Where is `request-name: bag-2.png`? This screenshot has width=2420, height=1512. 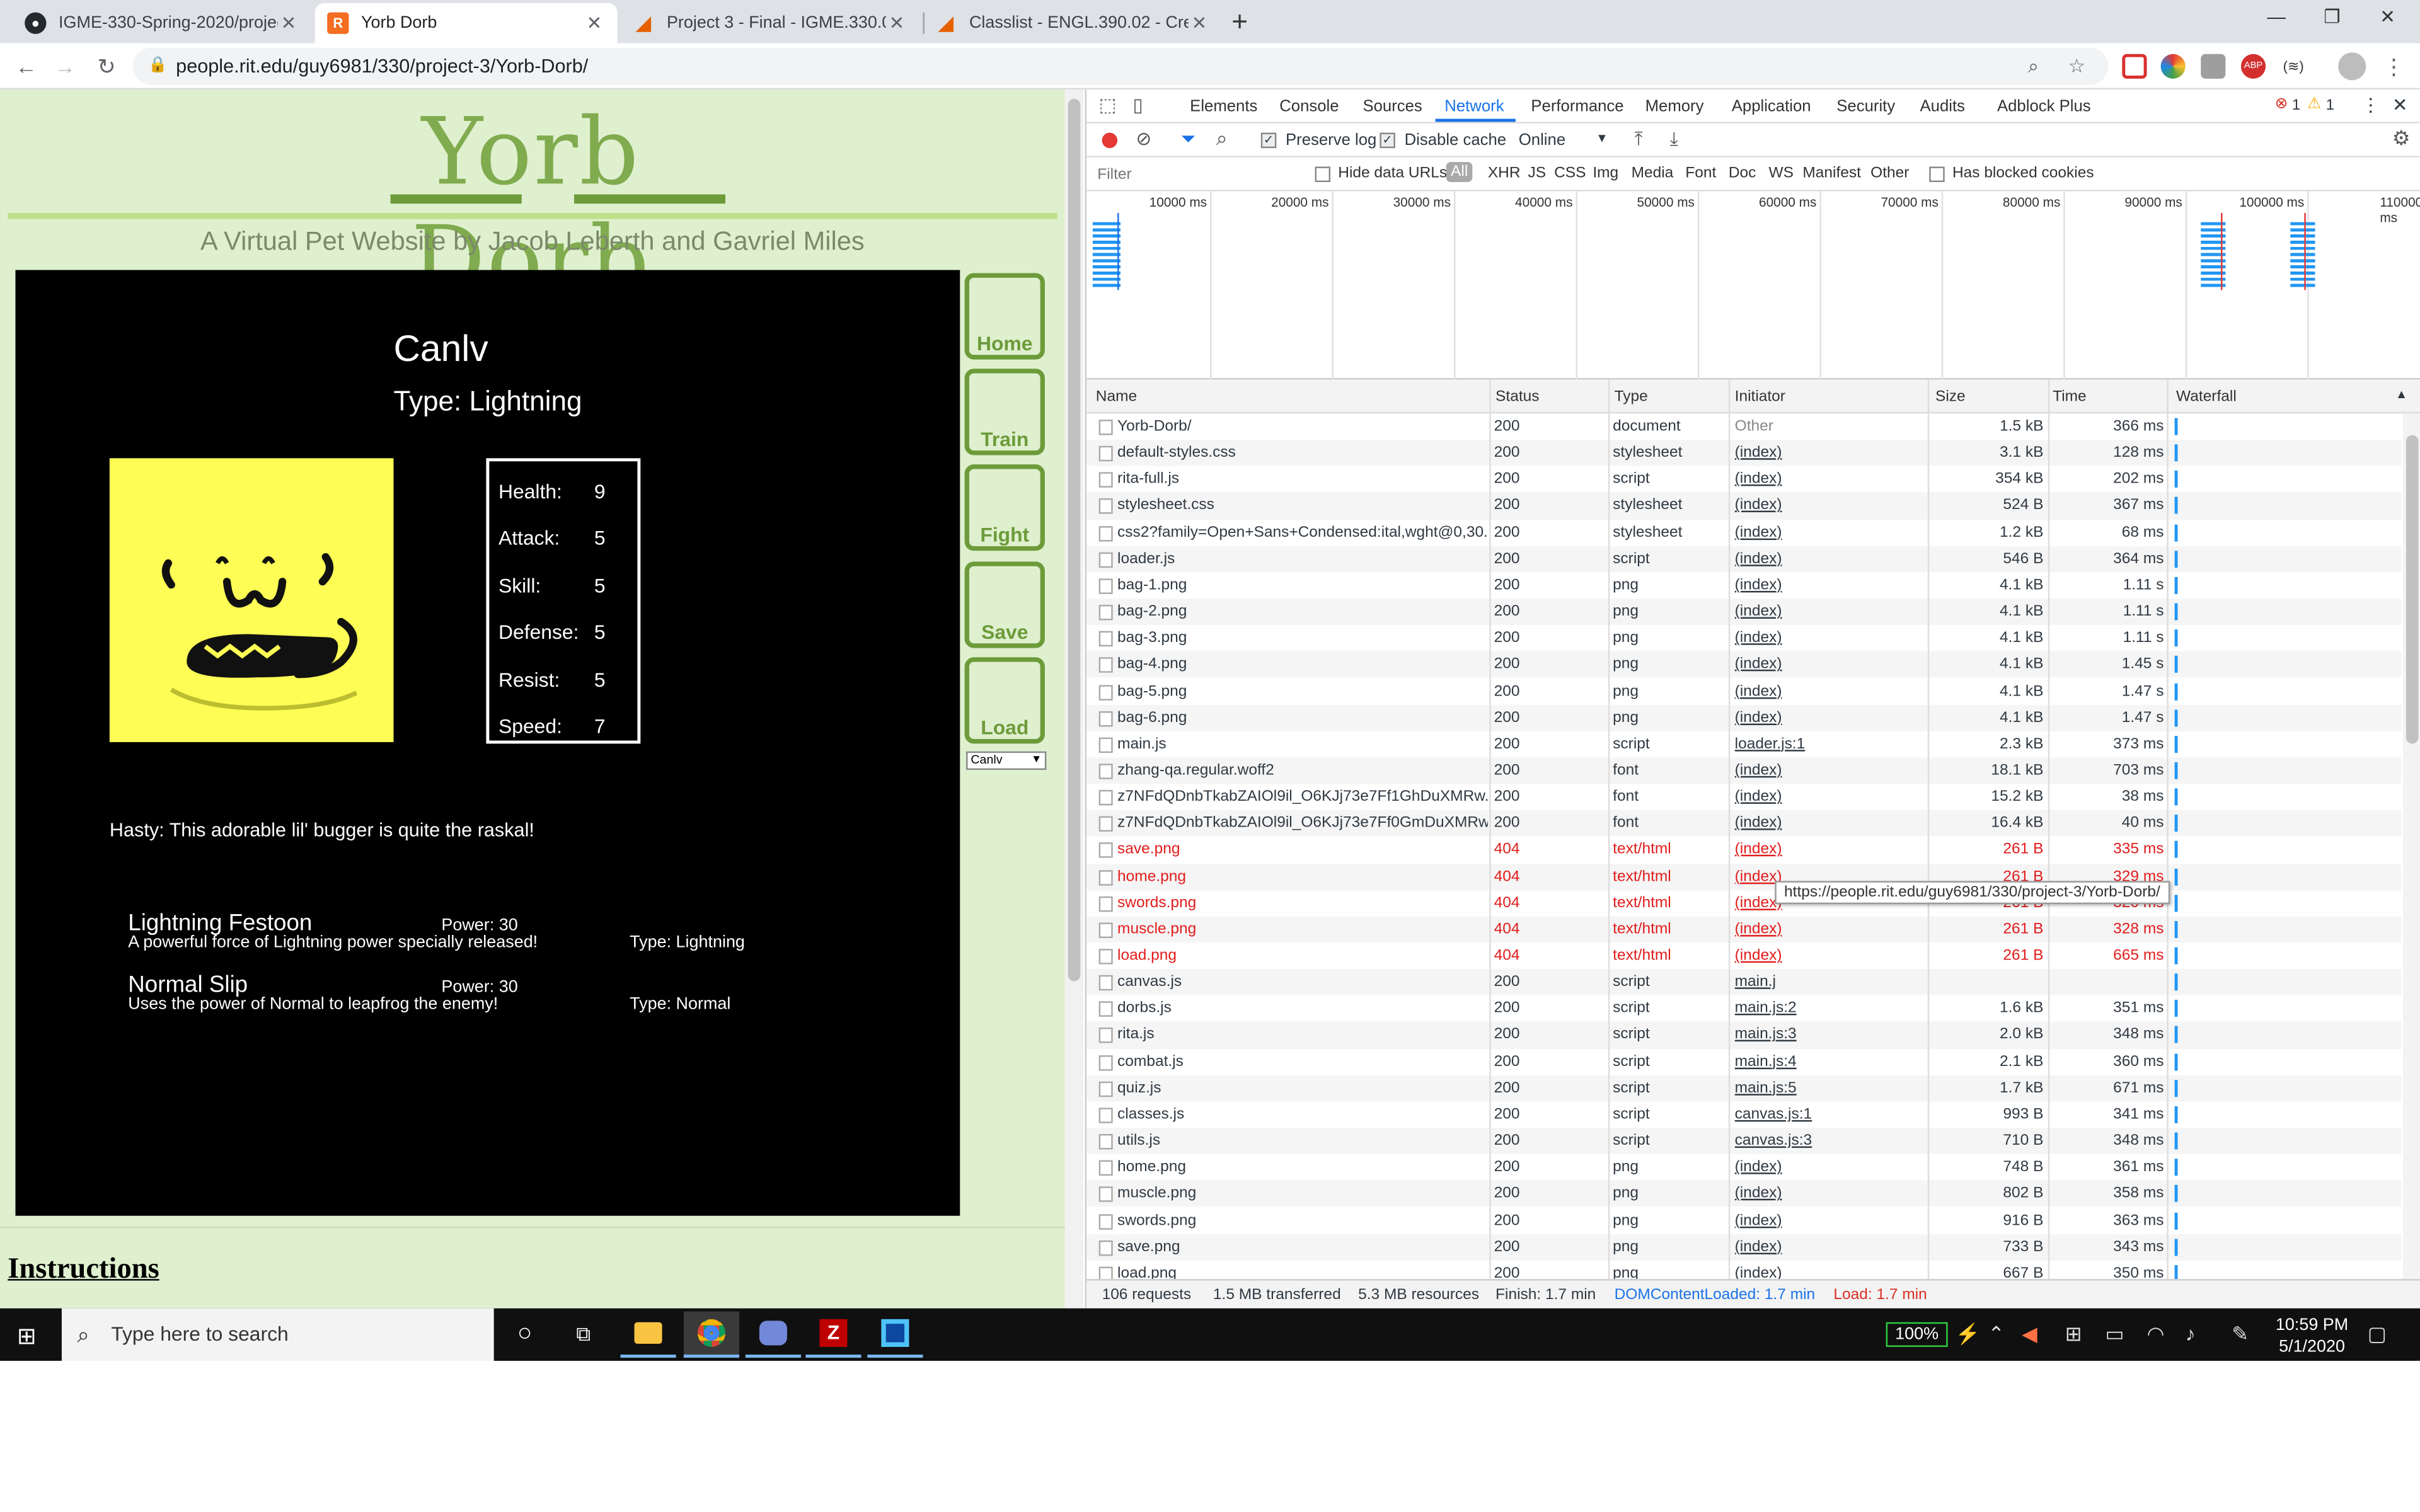 request-name: bag-2.png is located at coordinates (1302, 611).